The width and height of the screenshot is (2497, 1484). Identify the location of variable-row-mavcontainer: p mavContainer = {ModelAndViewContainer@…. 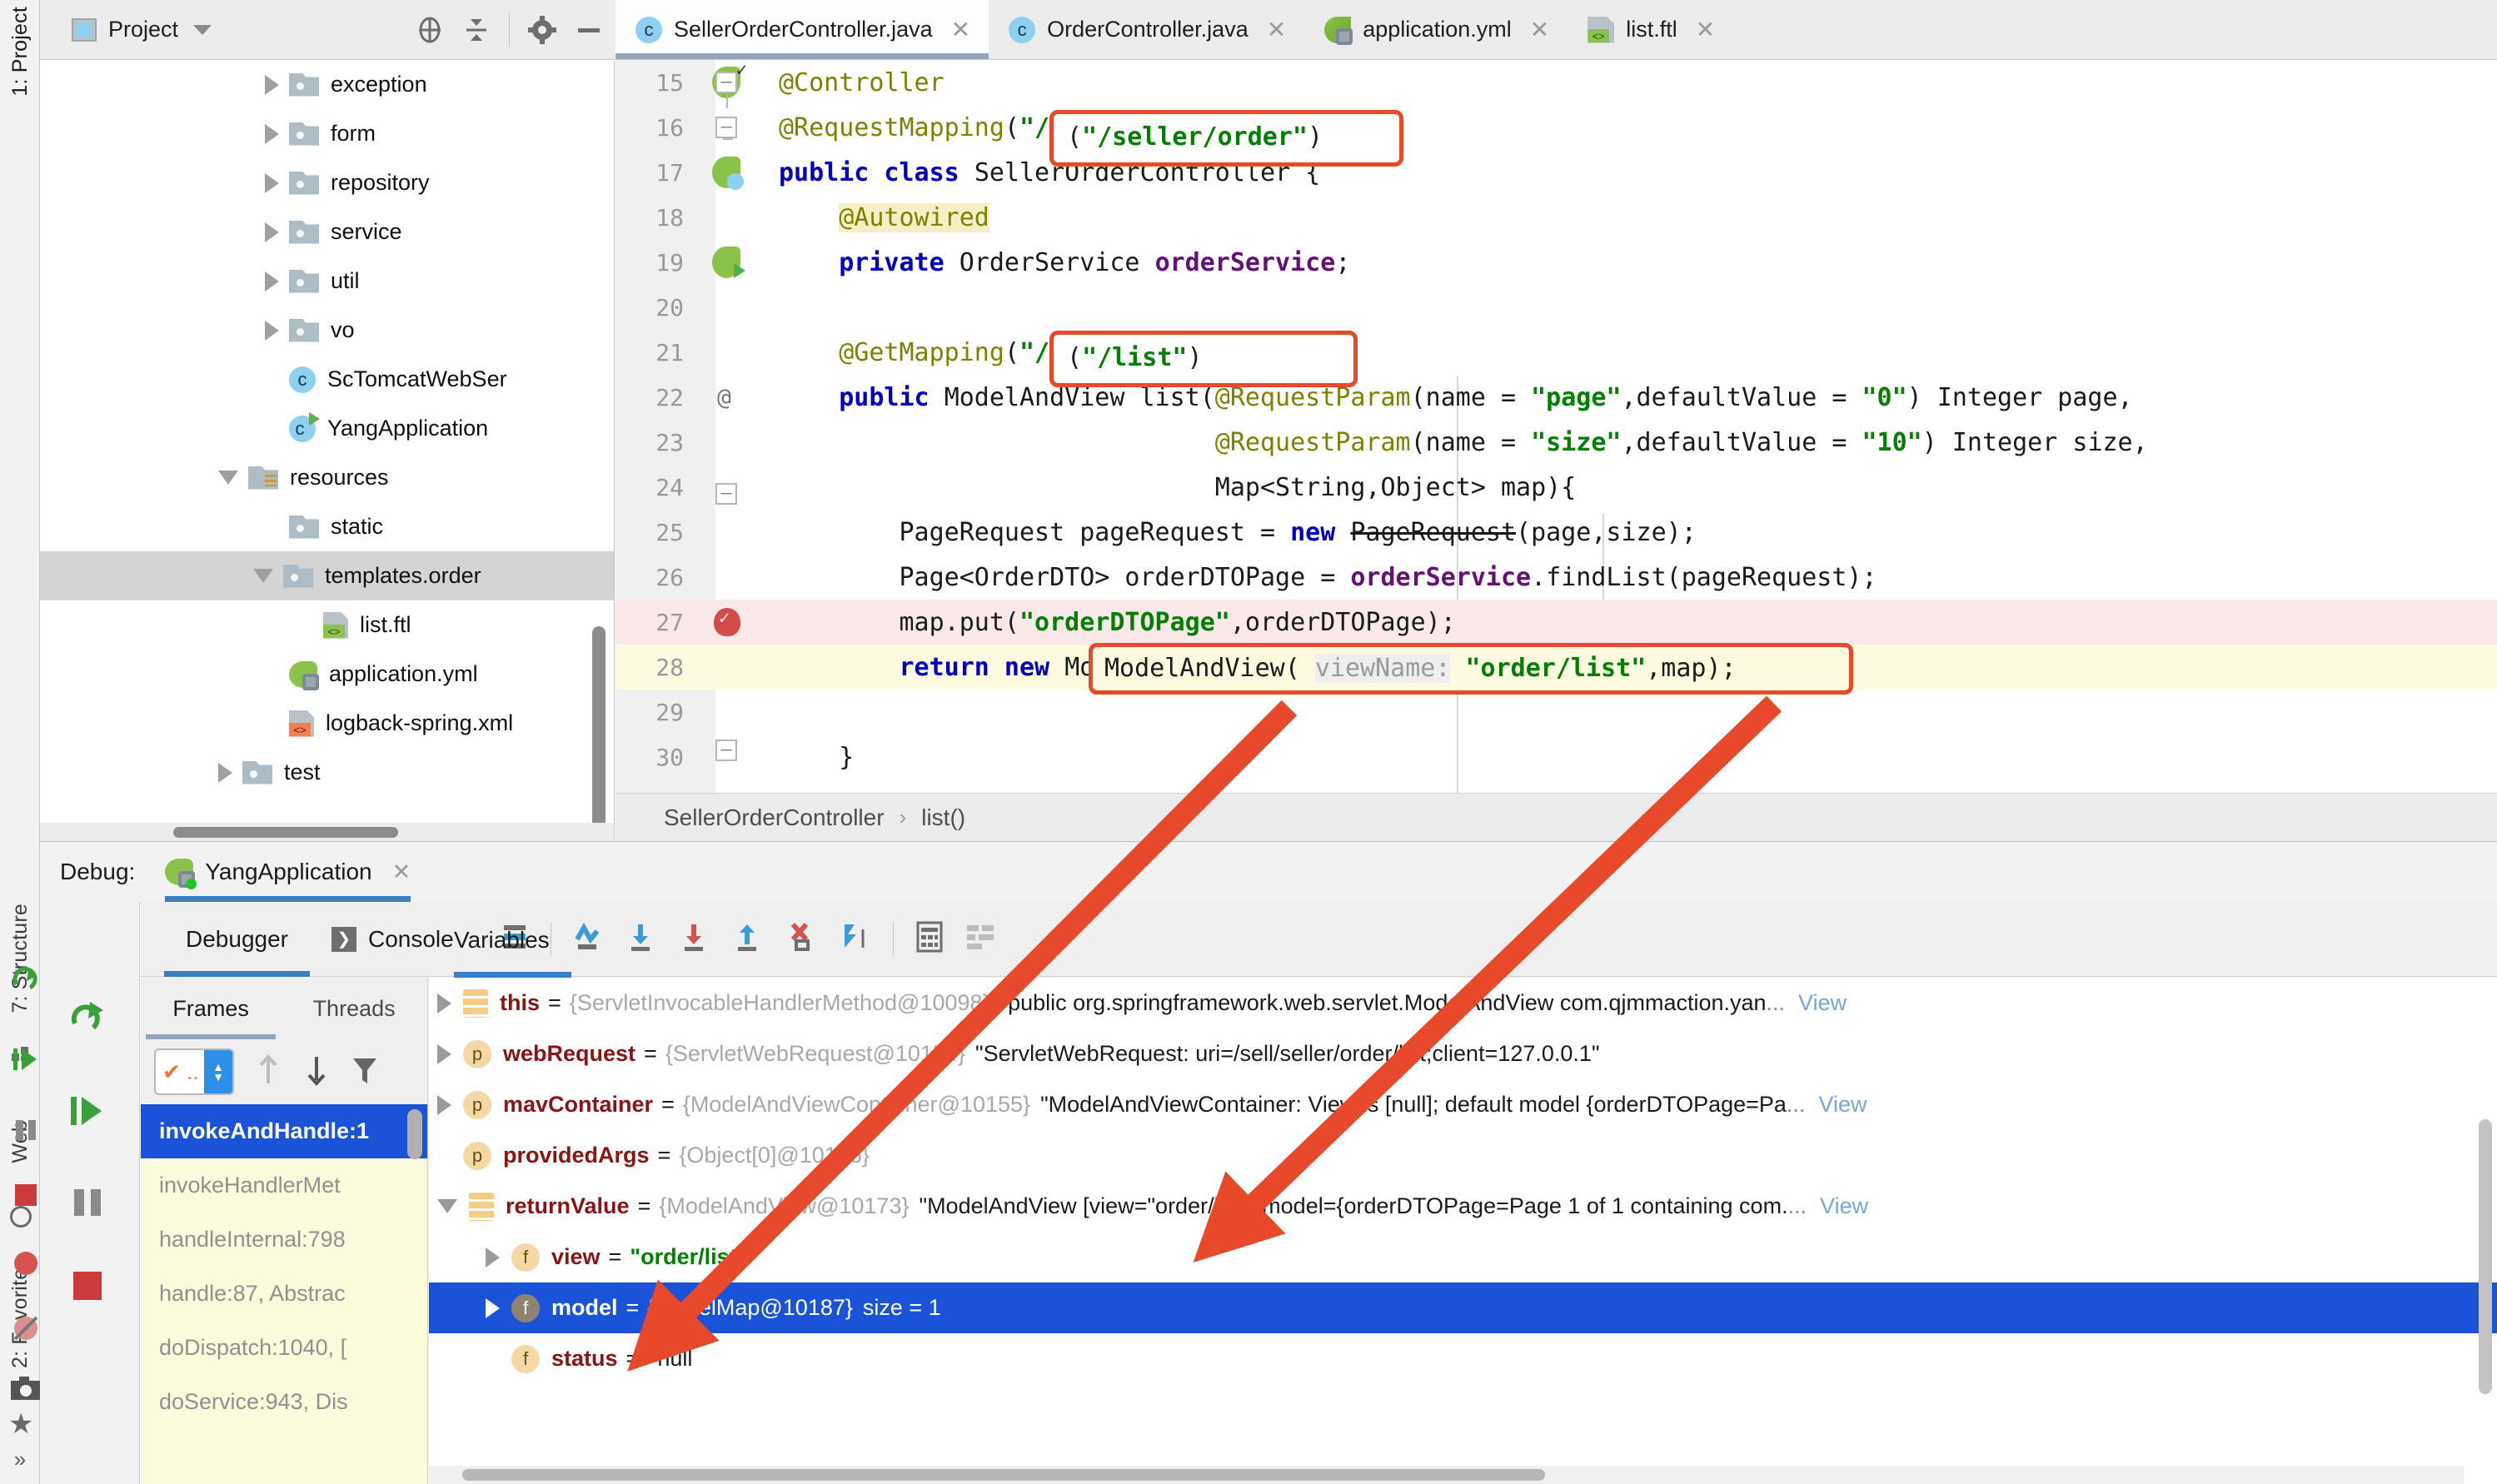
(1467, 1104).